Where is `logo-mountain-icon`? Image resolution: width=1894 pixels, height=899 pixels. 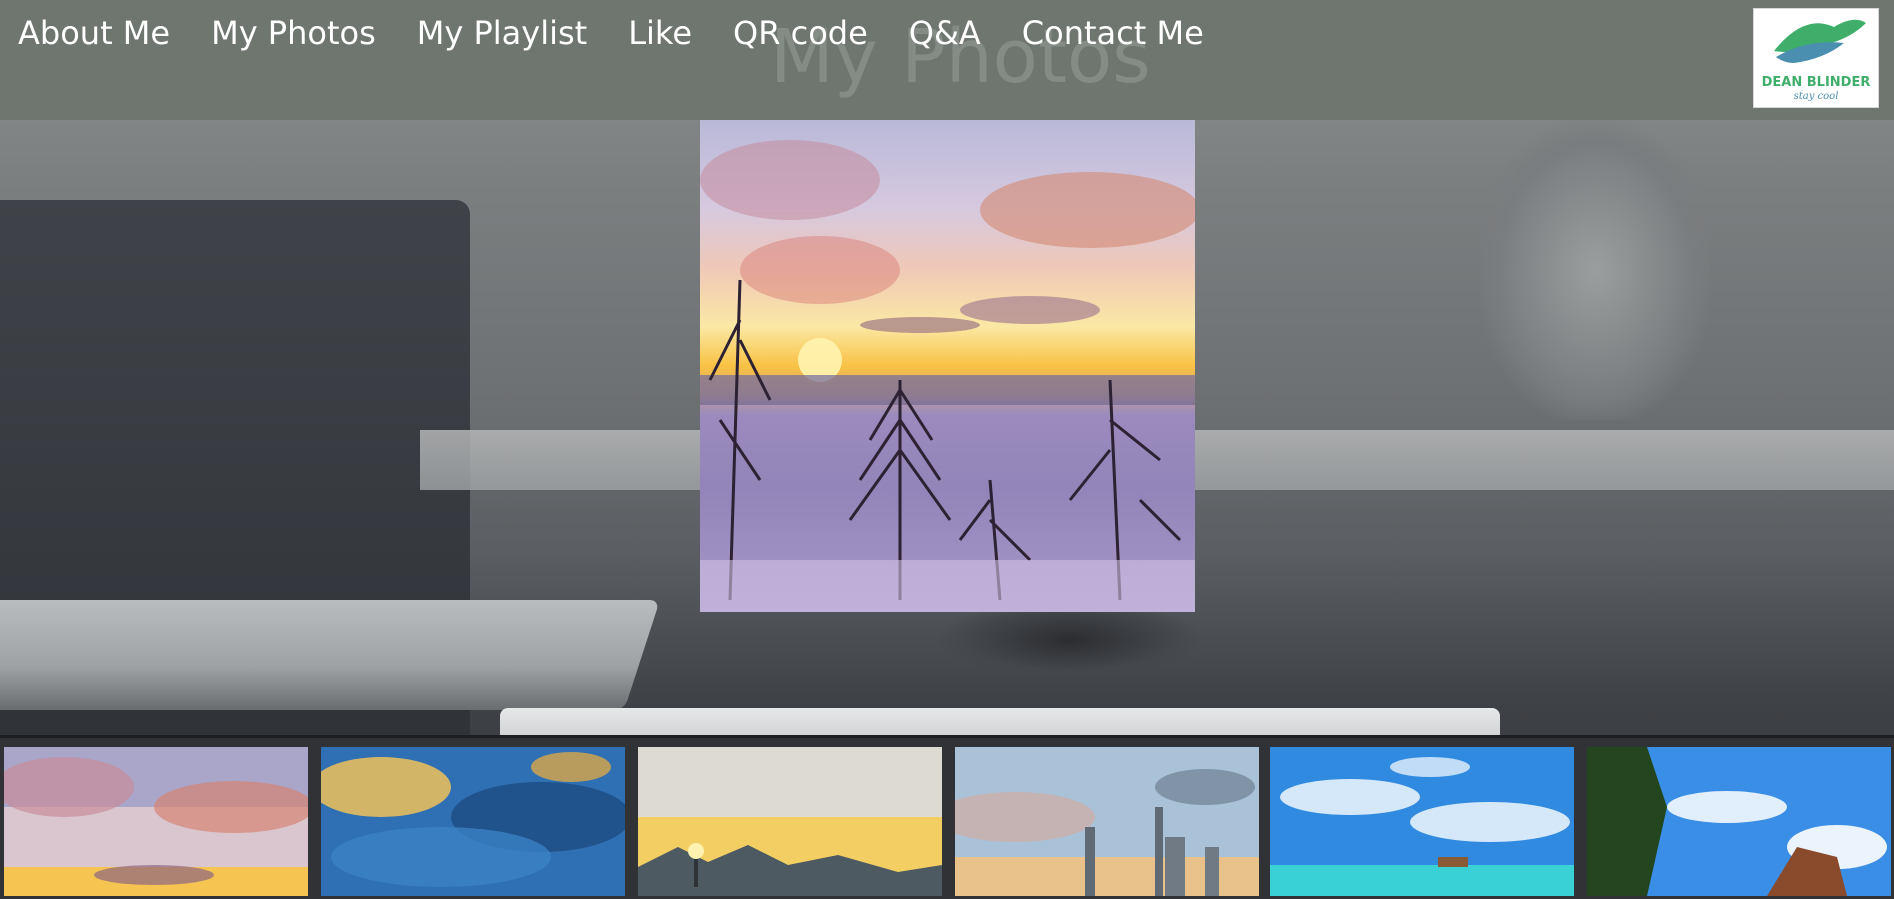
logo-mountain-icon is located at coordinates (1820, 41).